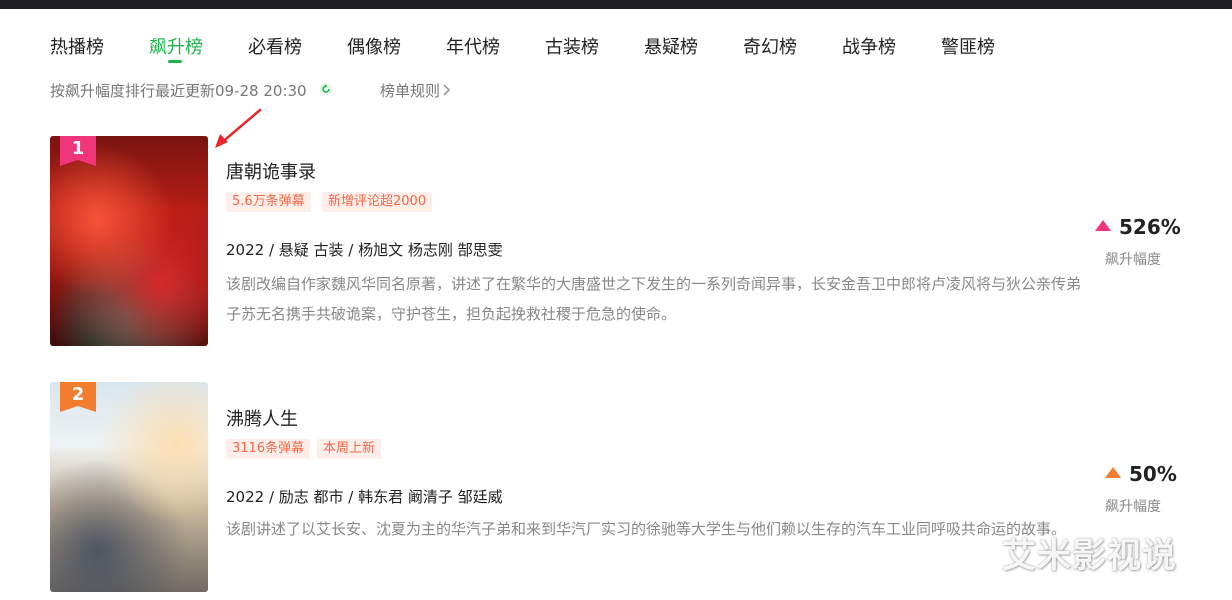 The width and height of the screenshot is (1232, 600). What do you see at coordinates (374, 46) in the screenshot?
I see `tab-idol: 偶像榜` at bounding box center [374, 46].